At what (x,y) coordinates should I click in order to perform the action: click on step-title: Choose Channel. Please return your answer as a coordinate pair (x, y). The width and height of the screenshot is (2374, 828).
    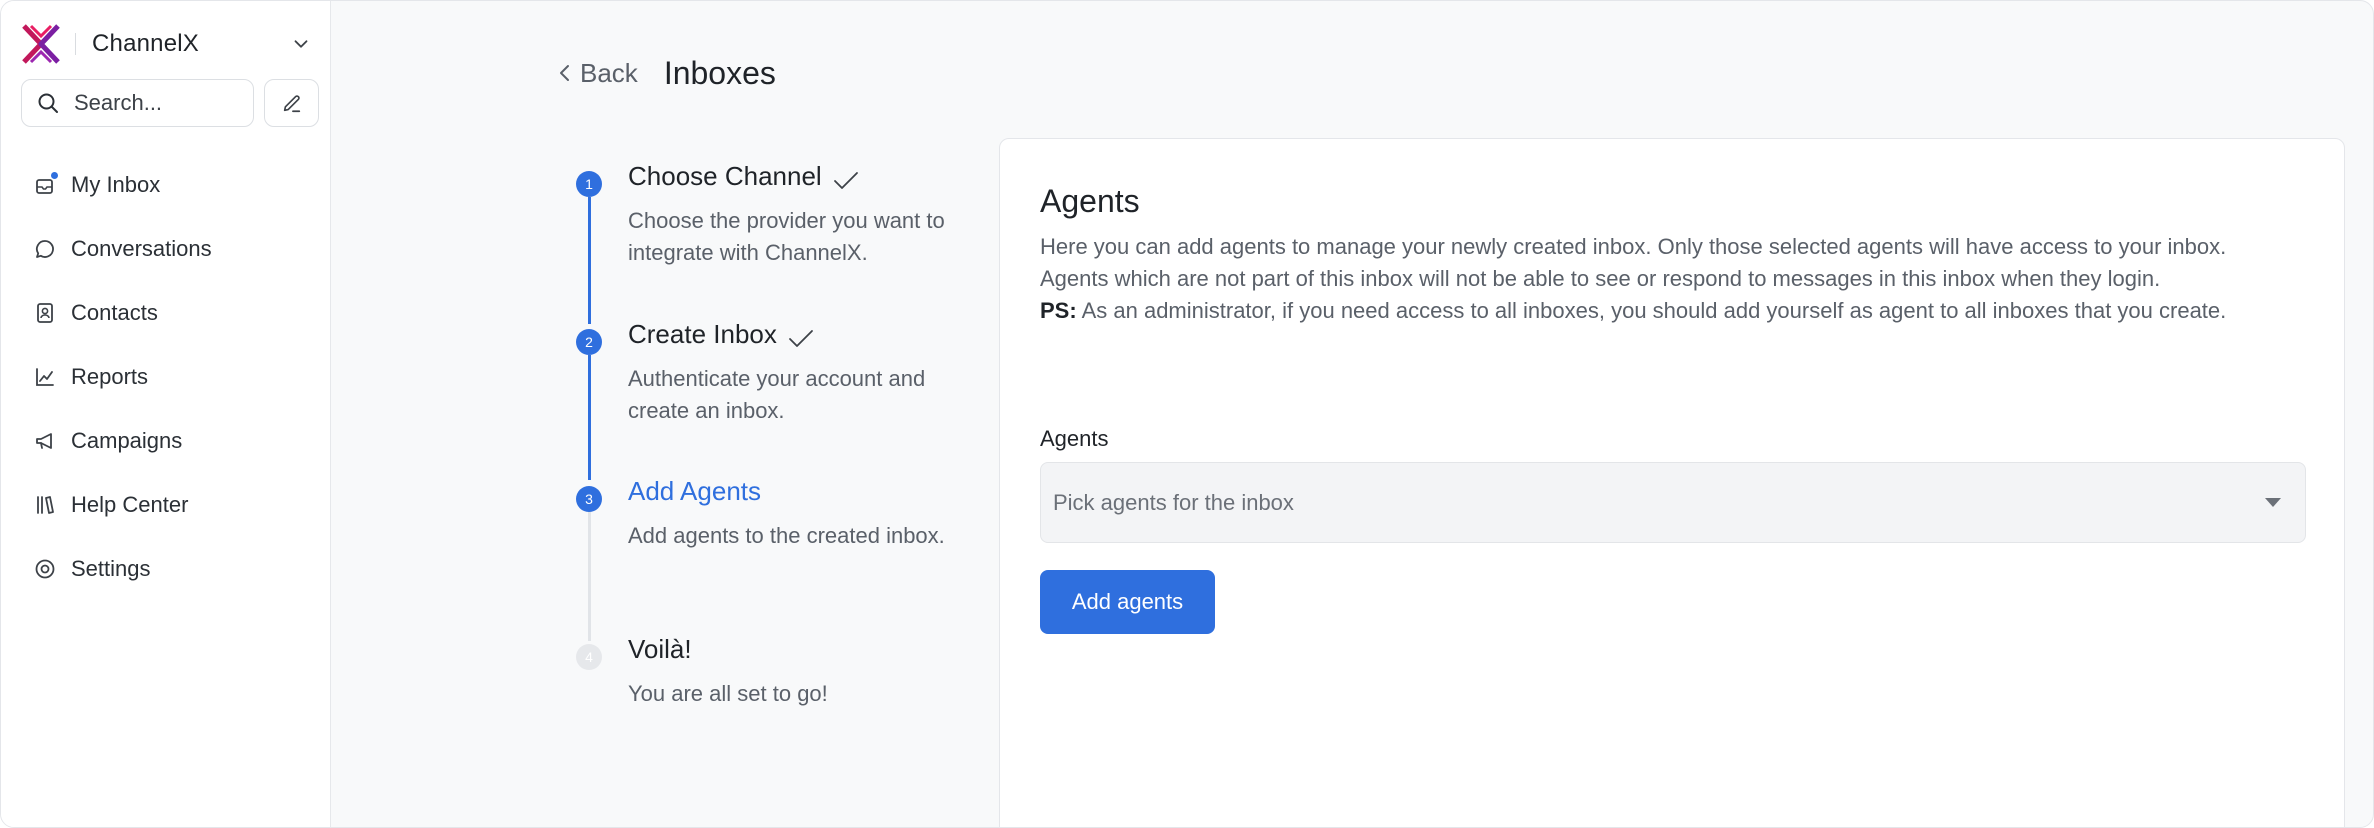
    Looking at the image, I should click on (744, 176).